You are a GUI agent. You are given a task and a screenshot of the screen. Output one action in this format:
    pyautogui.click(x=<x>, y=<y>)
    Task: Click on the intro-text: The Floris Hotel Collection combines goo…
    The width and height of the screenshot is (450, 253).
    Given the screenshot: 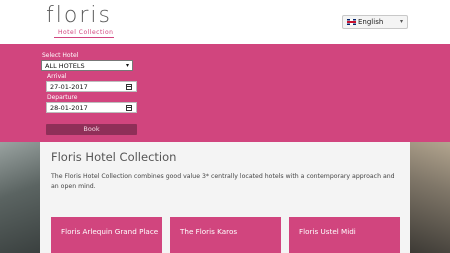 What is the action you would take?
    pyautogui.click(x=223, y=181)
    